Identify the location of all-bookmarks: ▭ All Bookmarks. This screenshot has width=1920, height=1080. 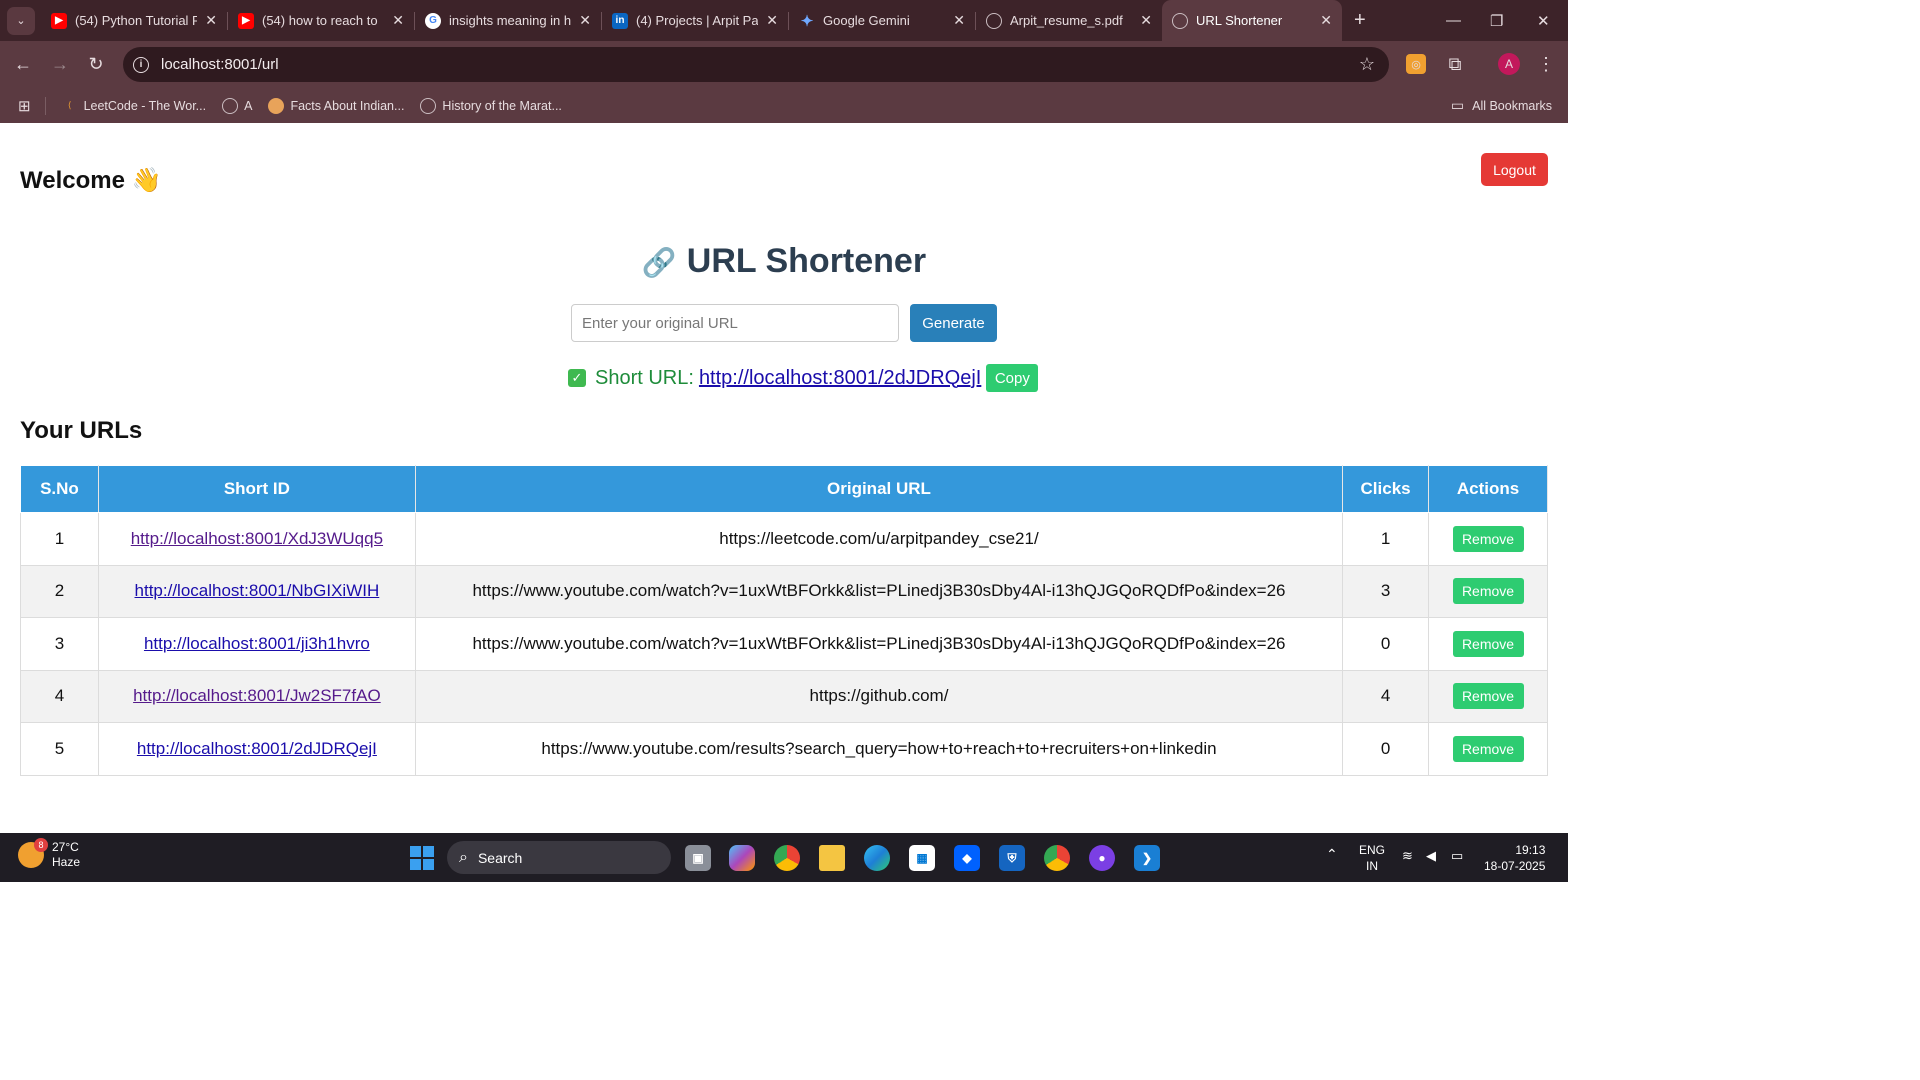
(1501, 105).